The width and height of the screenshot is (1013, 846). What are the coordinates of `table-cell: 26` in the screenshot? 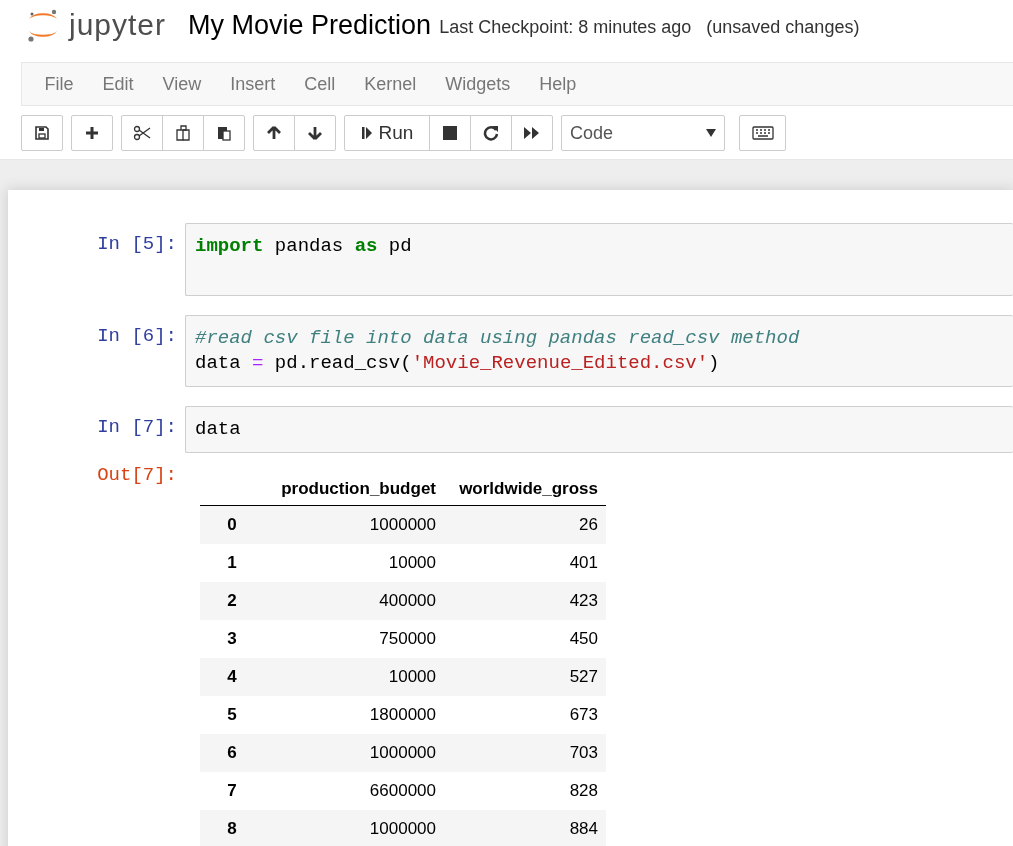 It's located at (525, 524).